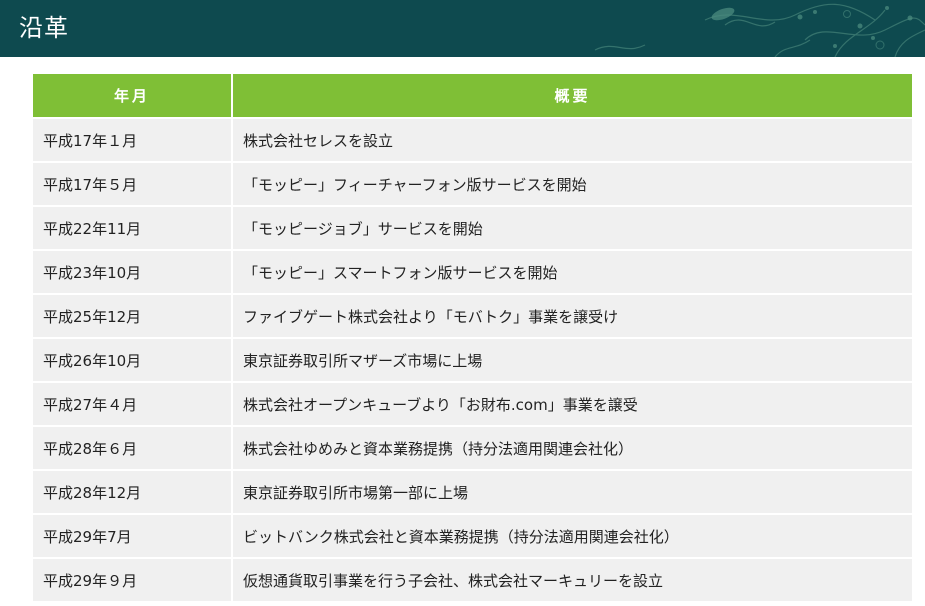 The height and width of the screenshot is (606, 925). What do you see at coordinates (759, 30) in the screenshot?
I see `floral-decoration-icon` at bounding box center [759, 30].